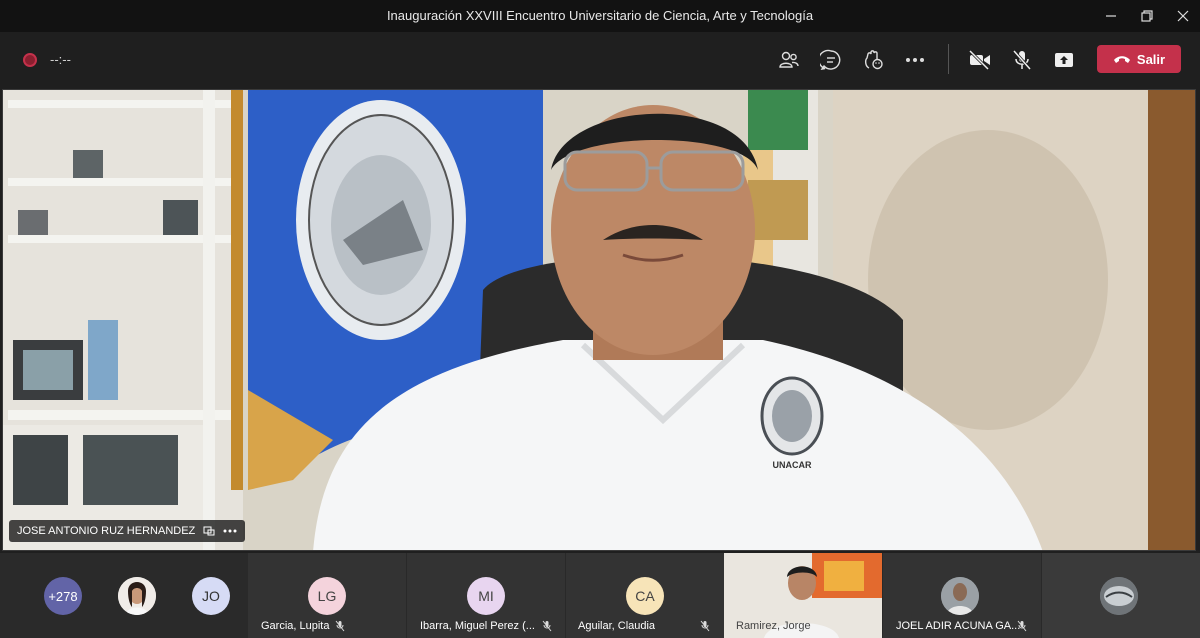 The image size is (1200, 638). What do you see at coordinates (63, 596) in the screenshot?
I see `overflow-count-badge: +278` at bounding box center [63, 596].